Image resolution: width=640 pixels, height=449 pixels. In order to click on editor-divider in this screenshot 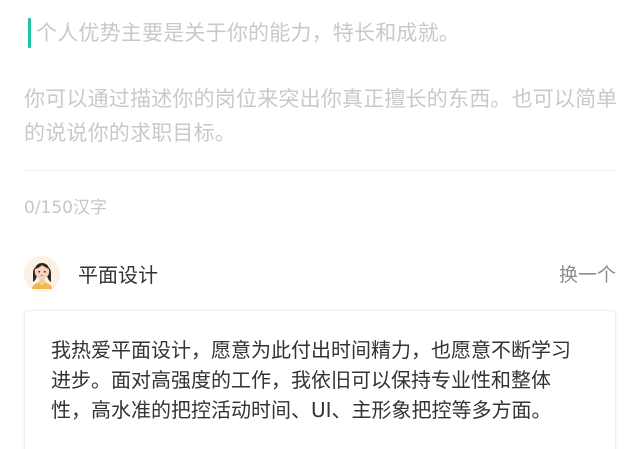, I will do `click(320, 170)`.